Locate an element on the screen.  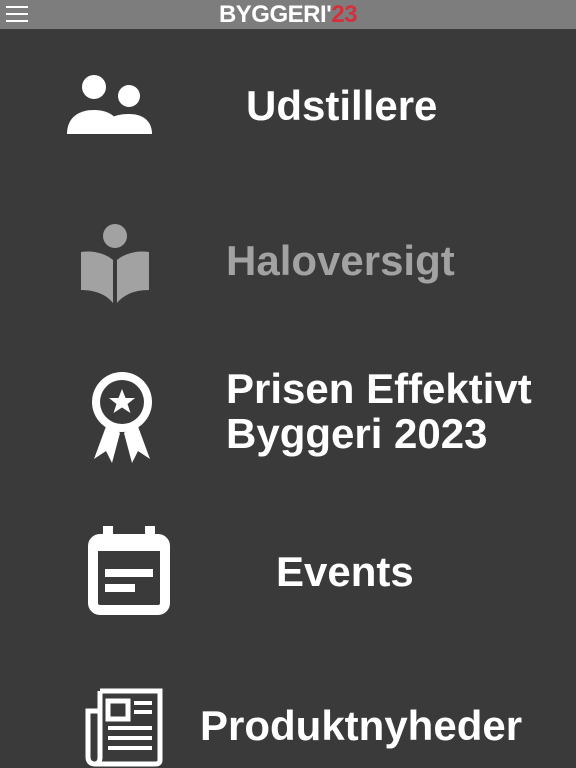
menu-item-label: Udstillere is located at coordinates (342, 105).